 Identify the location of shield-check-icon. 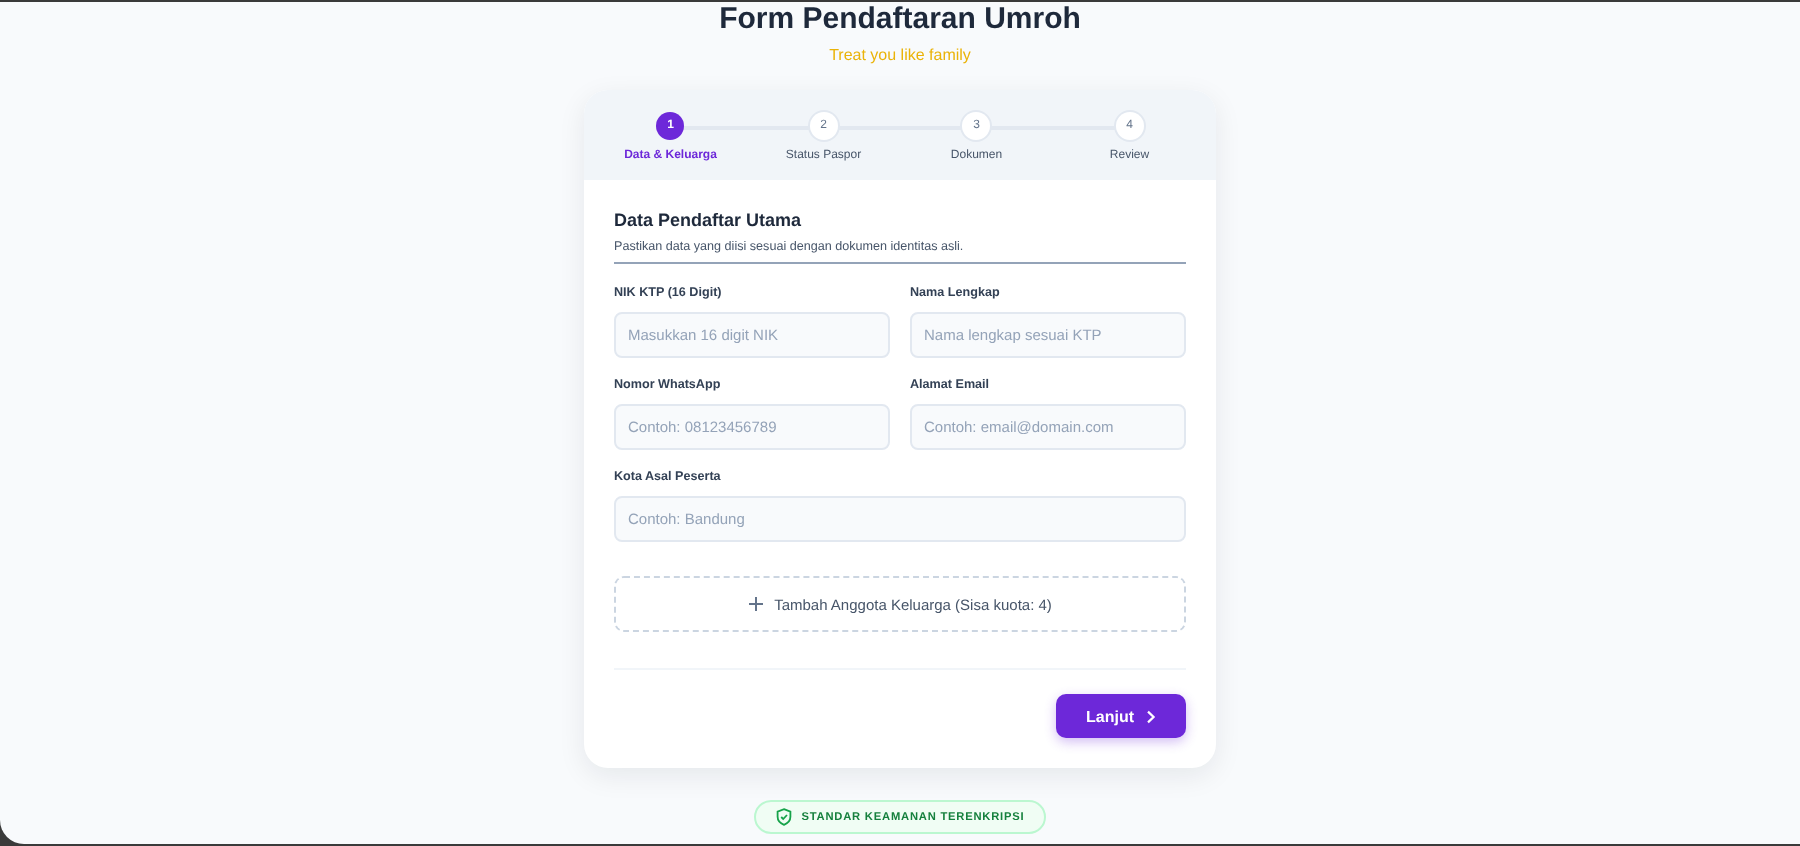
(783, 817).